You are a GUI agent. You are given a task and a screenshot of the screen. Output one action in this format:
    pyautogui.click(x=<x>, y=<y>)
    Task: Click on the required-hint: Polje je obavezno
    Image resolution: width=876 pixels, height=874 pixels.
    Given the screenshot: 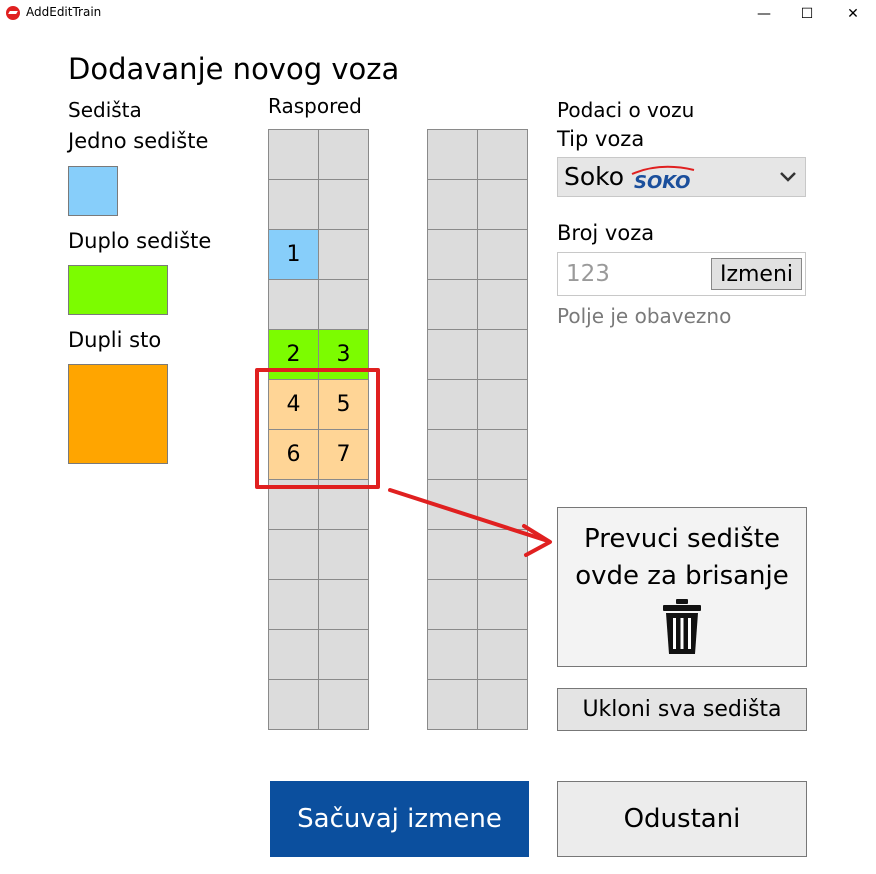 What is the action you would take?
    pyautogui.click(x=644, y=316)
    